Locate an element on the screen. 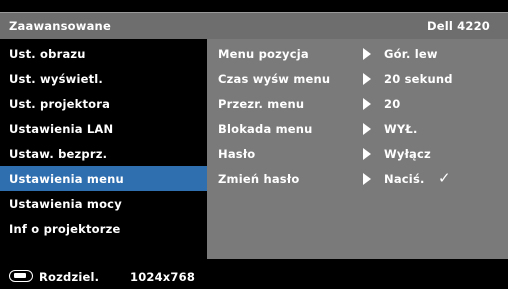 The image size is (508, 289). menu-item-power-settings: Ustawienia mocy is located at coordinates (103, 203).